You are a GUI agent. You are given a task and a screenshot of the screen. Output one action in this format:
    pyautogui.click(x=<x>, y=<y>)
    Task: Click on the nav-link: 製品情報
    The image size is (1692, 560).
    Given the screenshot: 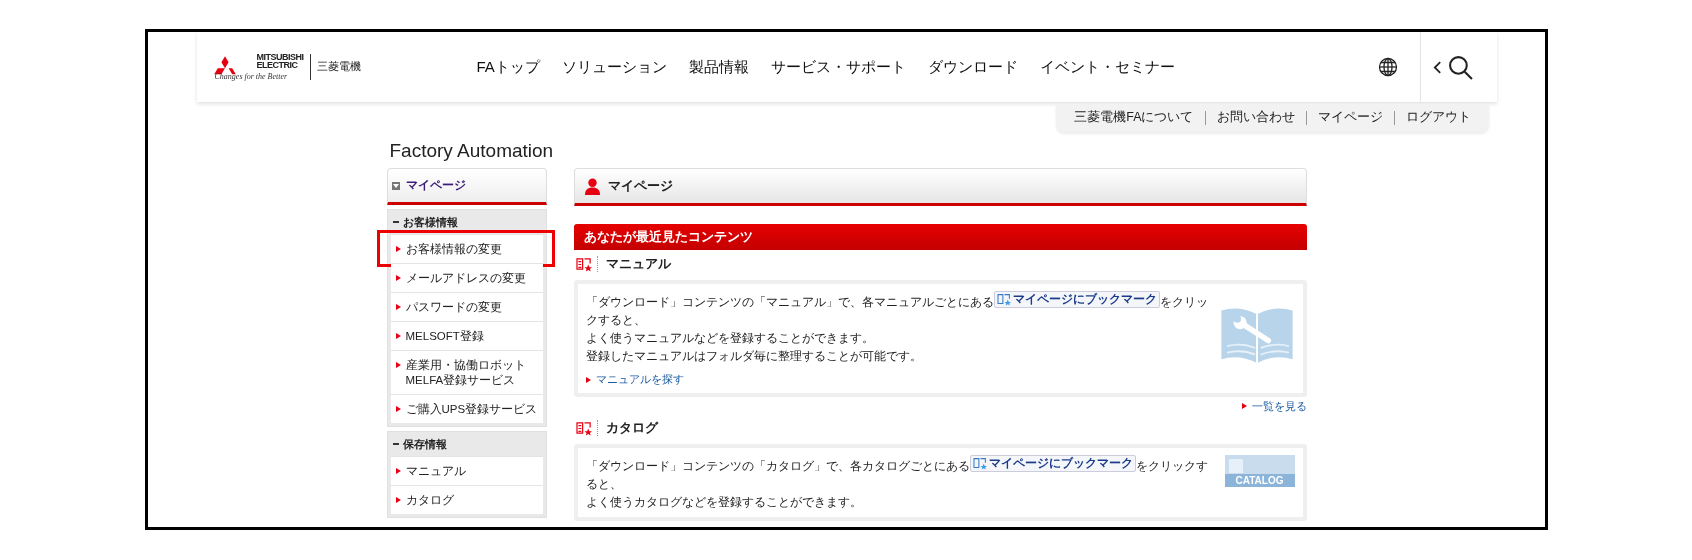 What is the action you would take?
    pyautogui.click(x=718, y=67)
    